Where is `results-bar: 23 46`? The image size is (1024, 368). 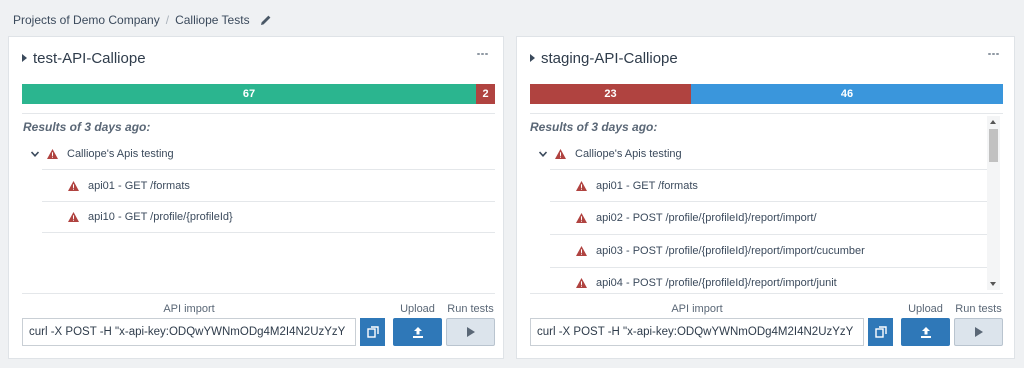 results-bar: 23 46 is located at coordinates (766, 94).